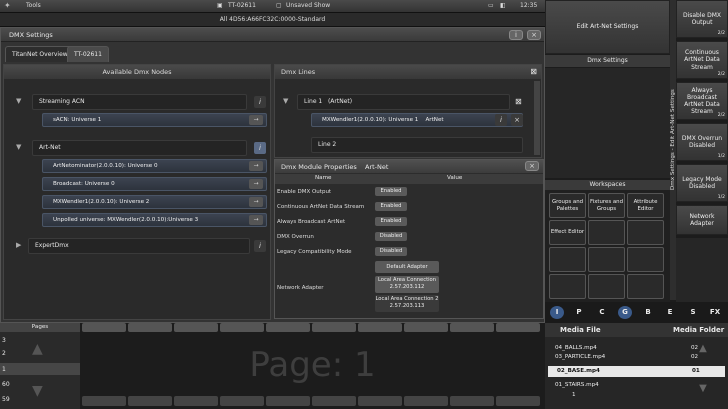  I want to click on button-label: Legacy Mode Disabled, so click(702, 182).